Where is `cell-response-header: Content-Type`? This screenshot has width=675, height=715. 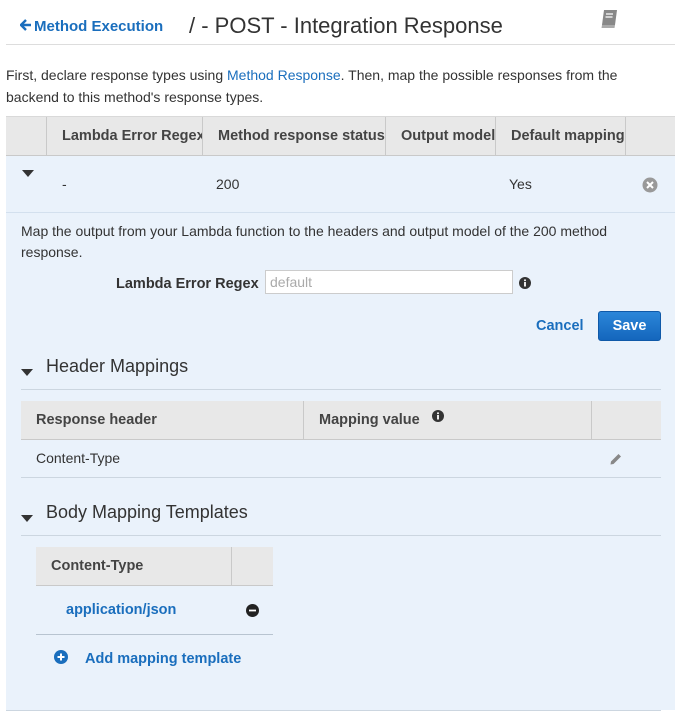
cell-response-header: Content-Type is located at coordinates (78, 458).